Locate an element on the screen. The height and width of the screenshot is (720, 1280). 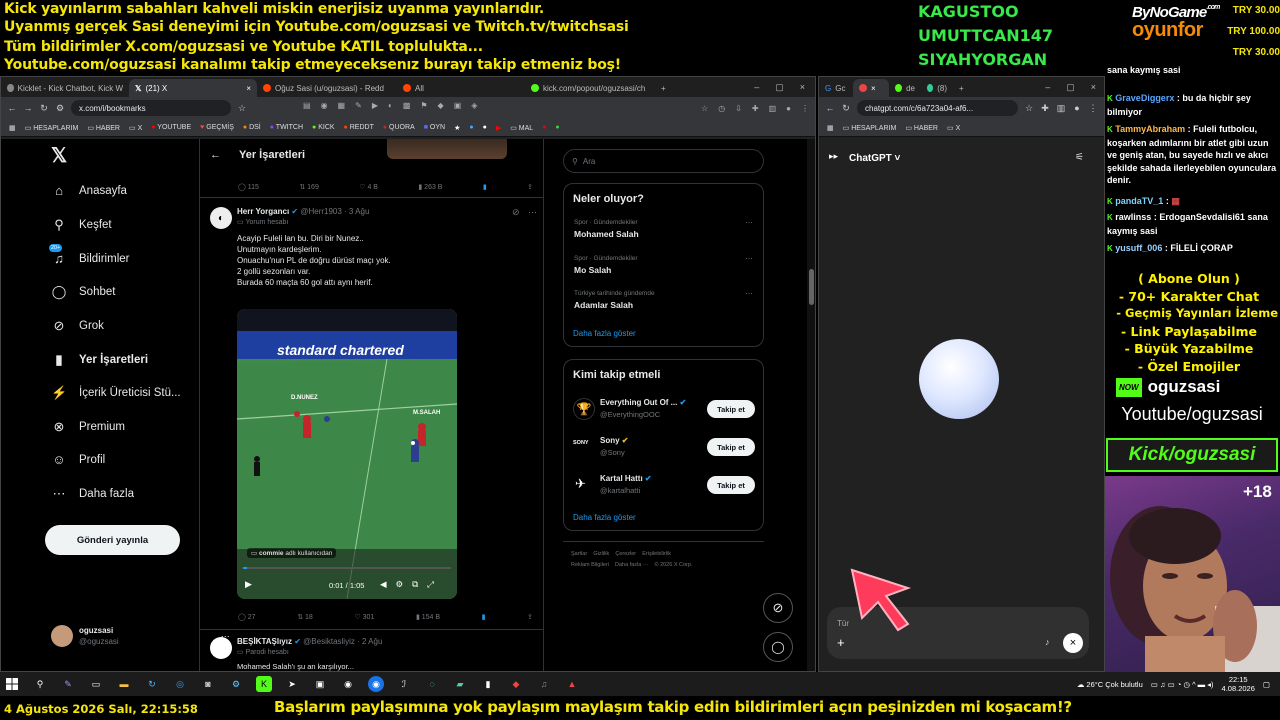
bookmark-item: ● DSİ is located at coordinates (252, 127).